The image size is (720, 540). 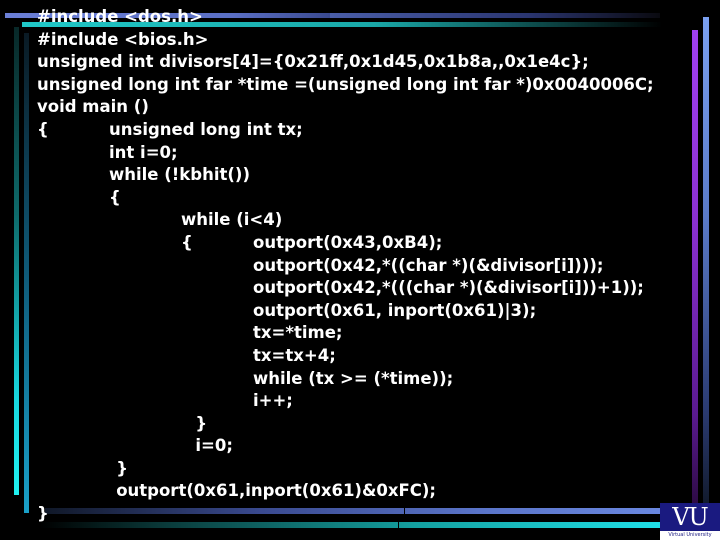 What do you see at coordinates (26, 273) in the screenshot?
I see `decorative-left-bar-blue` at bounding box center [26, 273].